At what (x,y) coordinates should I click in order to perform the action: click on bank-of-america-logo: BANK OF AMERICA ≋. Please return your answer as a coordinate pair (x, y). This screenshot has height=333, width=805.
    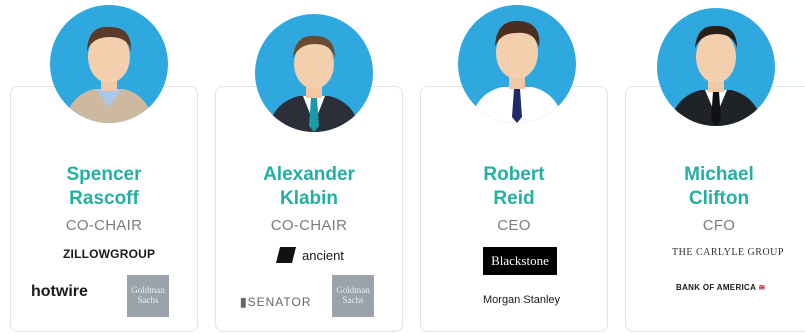
    Looking at the image, I should click on (721, 287).